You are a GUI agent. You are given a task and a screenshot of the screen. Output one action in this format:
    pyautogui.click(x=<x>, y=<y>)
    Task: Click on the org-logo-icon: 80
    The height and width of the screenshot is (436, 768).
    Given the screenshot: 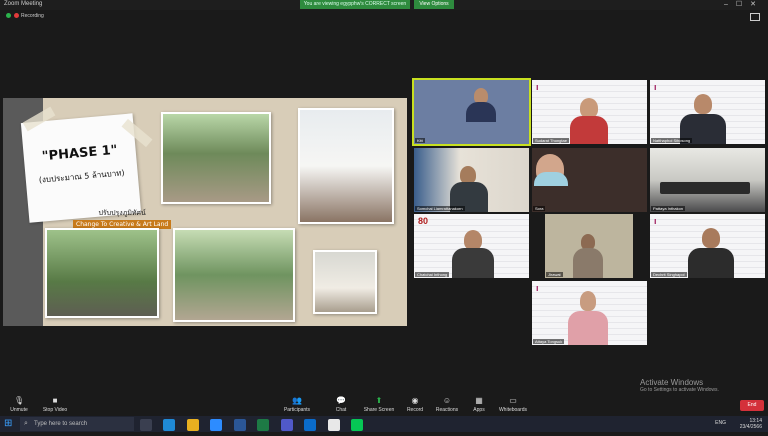 What is the action you would take?
    pyautogui.click(x=423, y=221)
    